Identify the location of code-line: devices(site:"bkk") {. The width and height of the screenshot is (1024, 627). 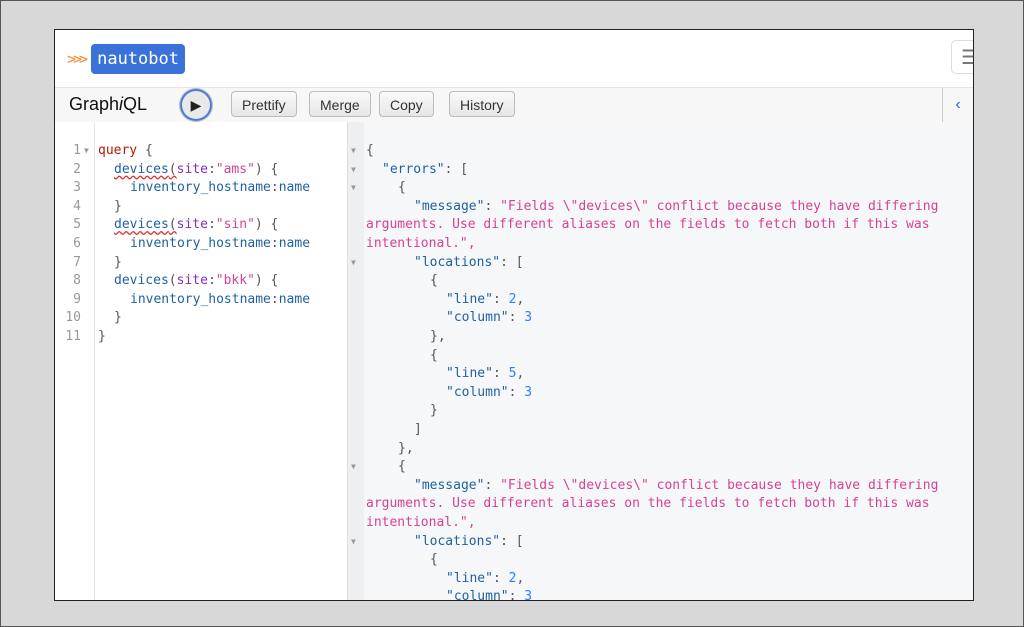
(196, 281).